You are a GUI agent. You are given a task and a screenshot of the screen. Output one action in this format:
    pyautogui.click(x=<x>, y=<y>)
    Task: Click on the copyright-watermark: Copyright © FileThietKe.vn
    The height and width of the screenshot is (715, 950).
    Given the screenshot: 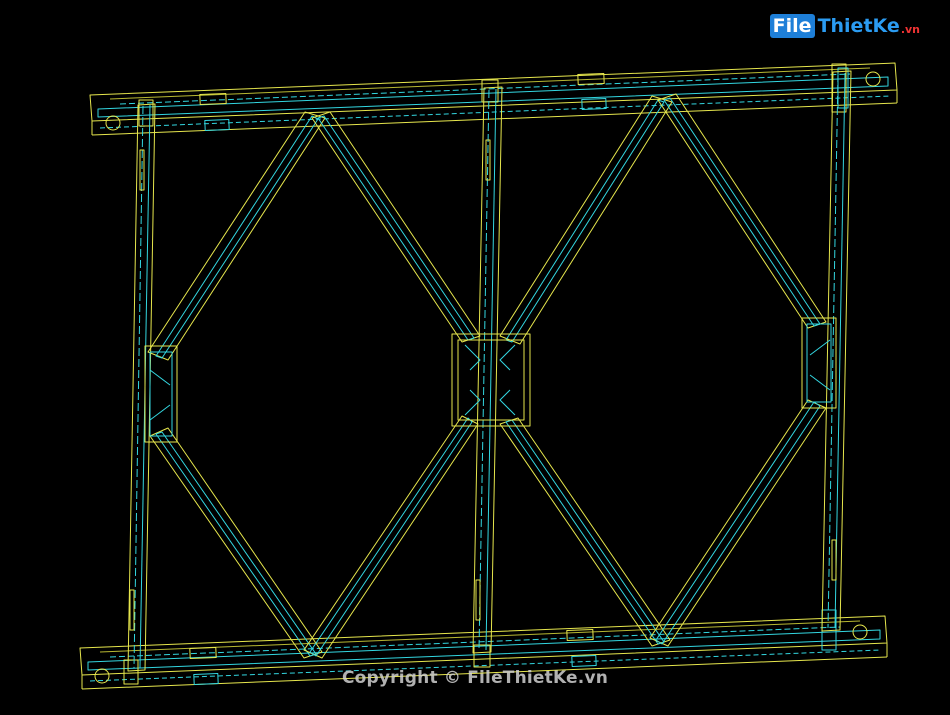 What is the action you would take?
    pyautogui.click(x=475, y=678)
    